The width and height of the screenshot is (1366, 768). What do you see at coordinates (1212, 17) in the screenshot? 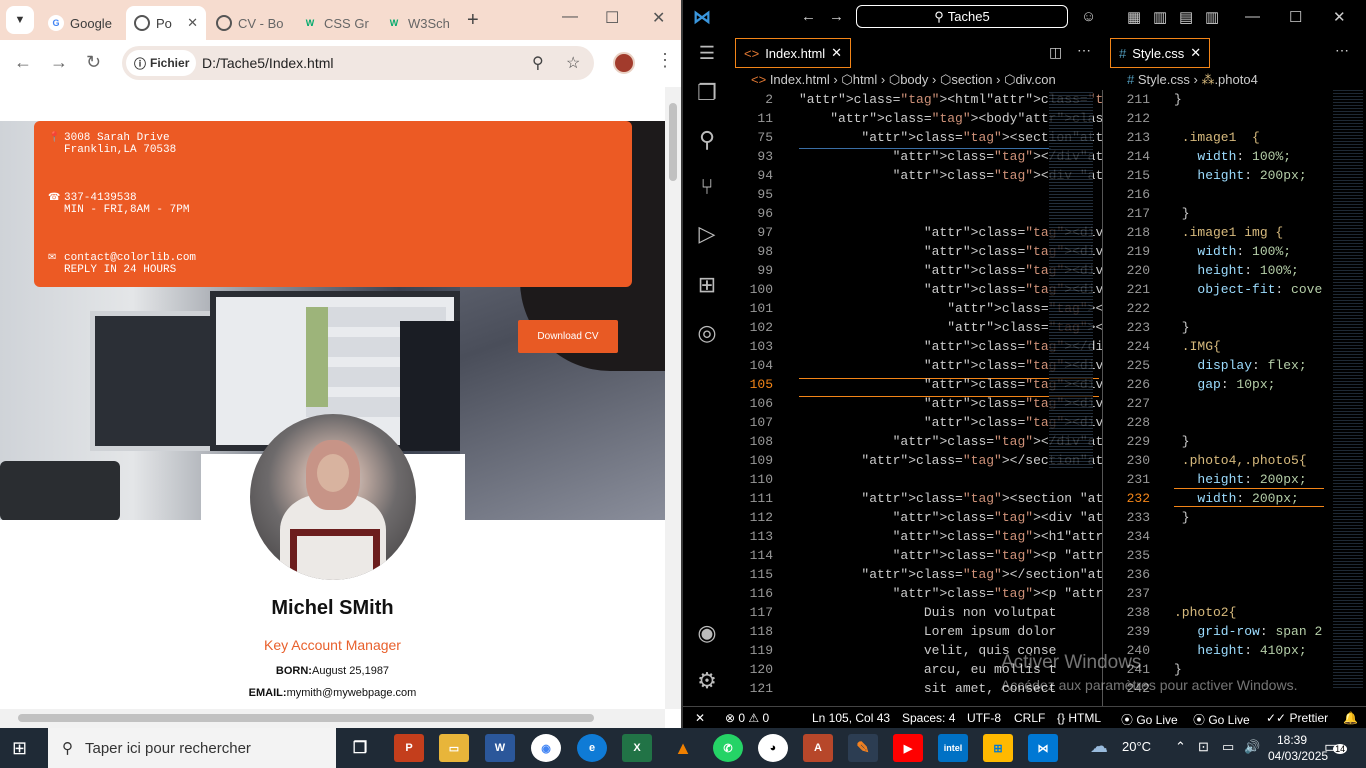
I see `toggle-secondary-sidebar-icon: ▥` at bounding box center [1212, 17].